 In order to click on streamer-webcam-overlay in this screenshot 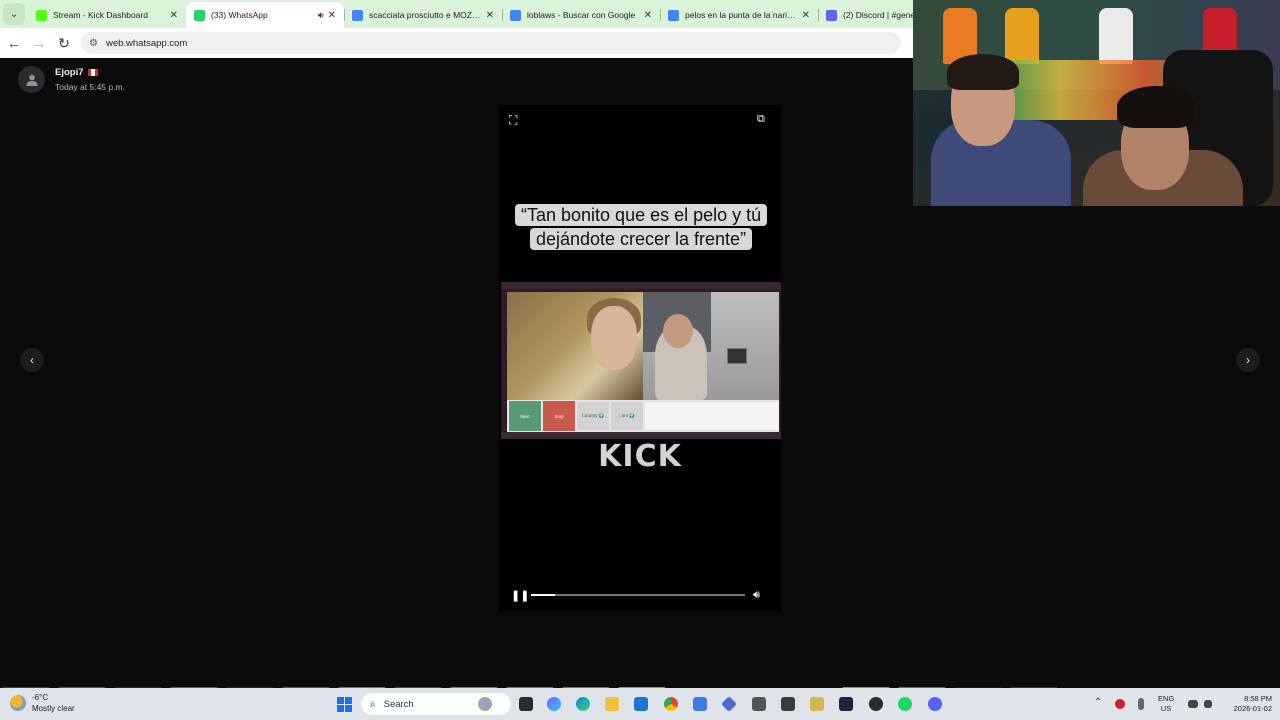, I will do `click(1096, 103)`.